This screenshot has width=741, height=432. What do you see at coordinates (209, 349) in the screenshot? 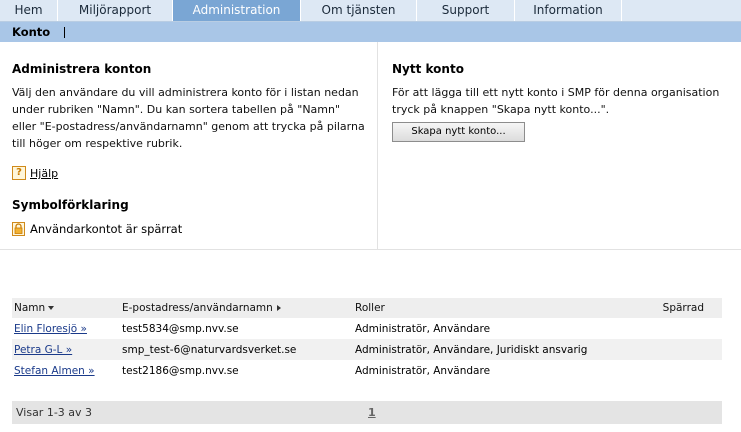
I see `user-email: smp_test-6@naturvardsverket.se` at bounding box center [209, 349].